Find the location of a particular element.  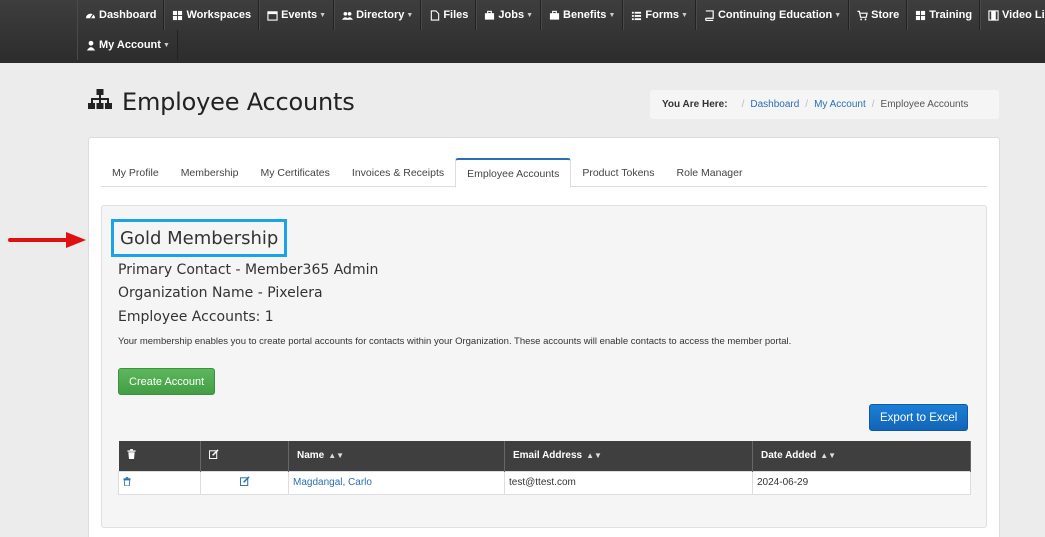

column-edit is located at coordinates (244, 456).